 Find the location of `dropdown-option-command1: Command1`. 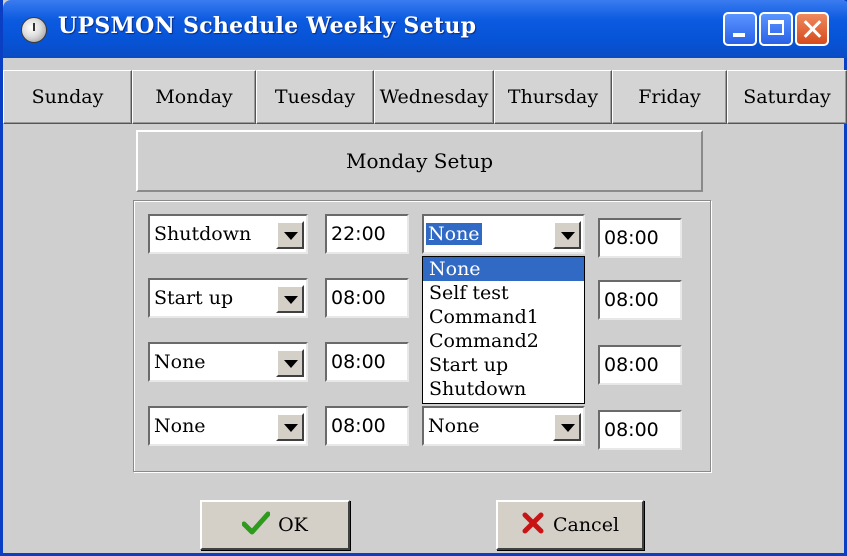

dropdown-option-command1: Command1 is located at coordinates (503, 317).